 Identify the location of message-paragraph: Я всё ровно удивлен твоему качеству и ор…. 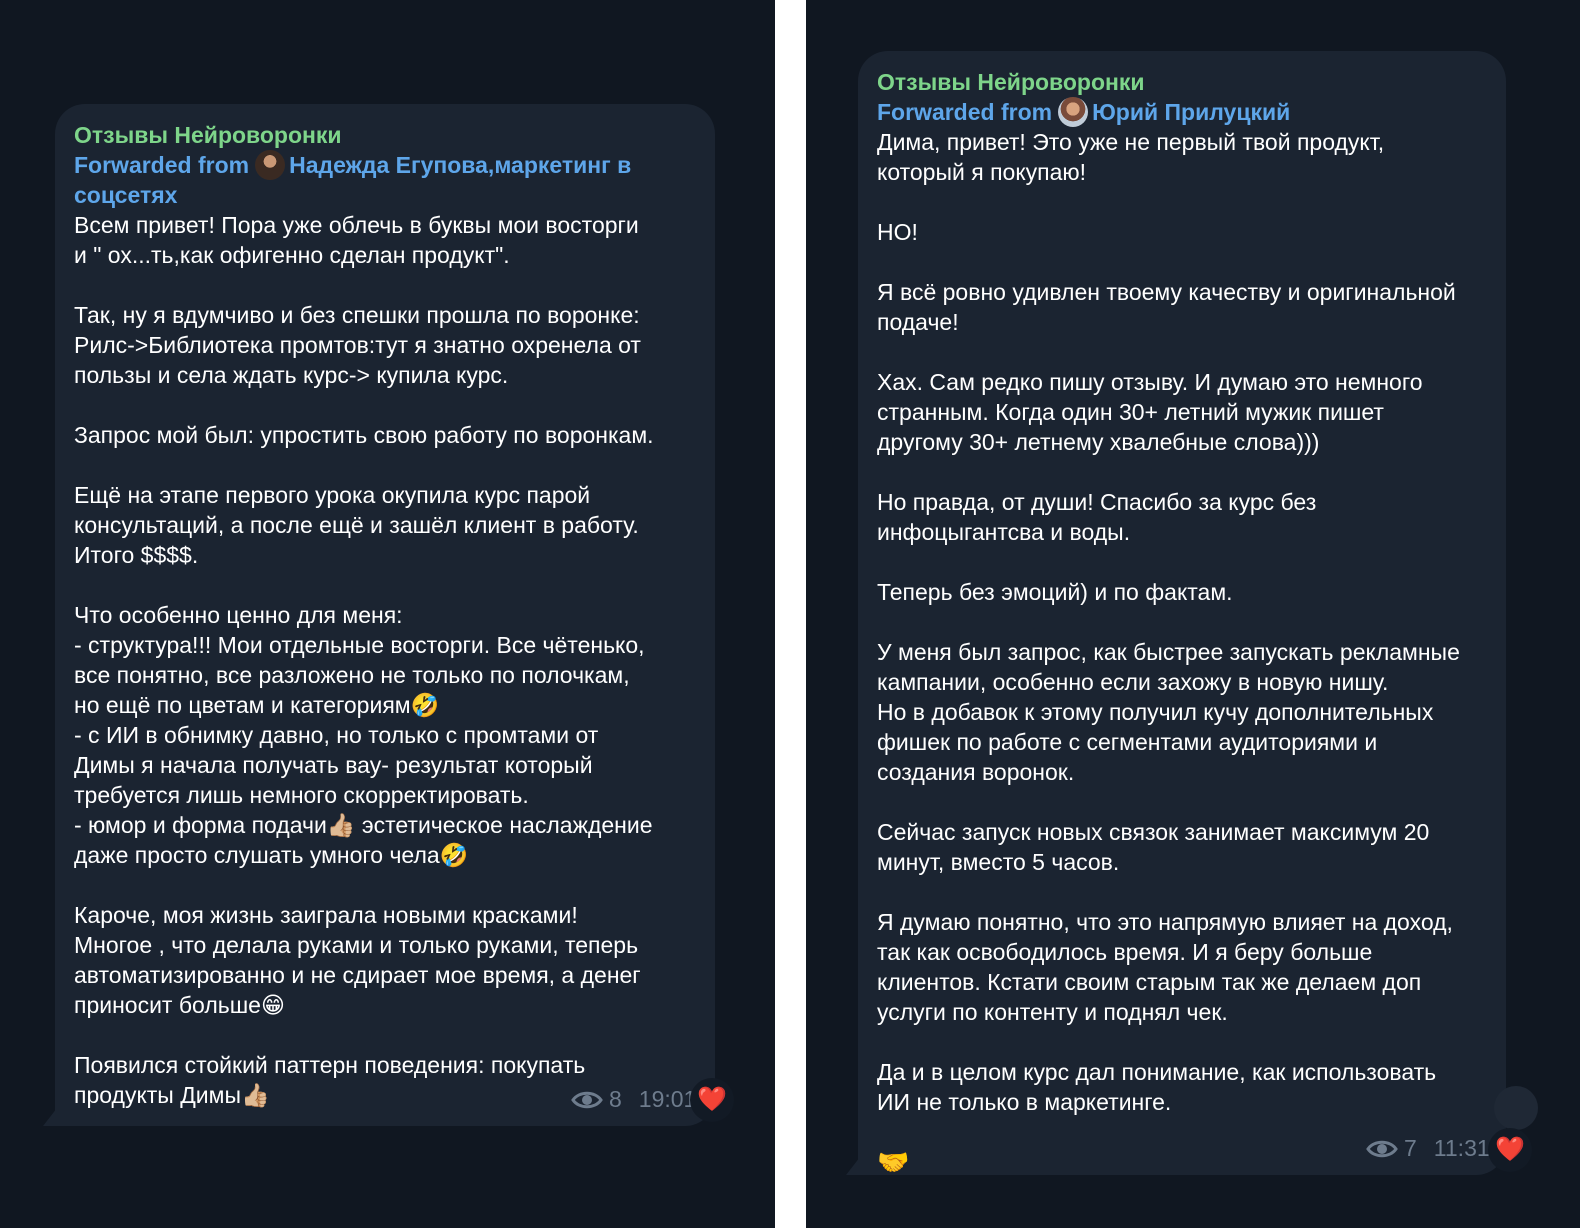
(1166, 307).